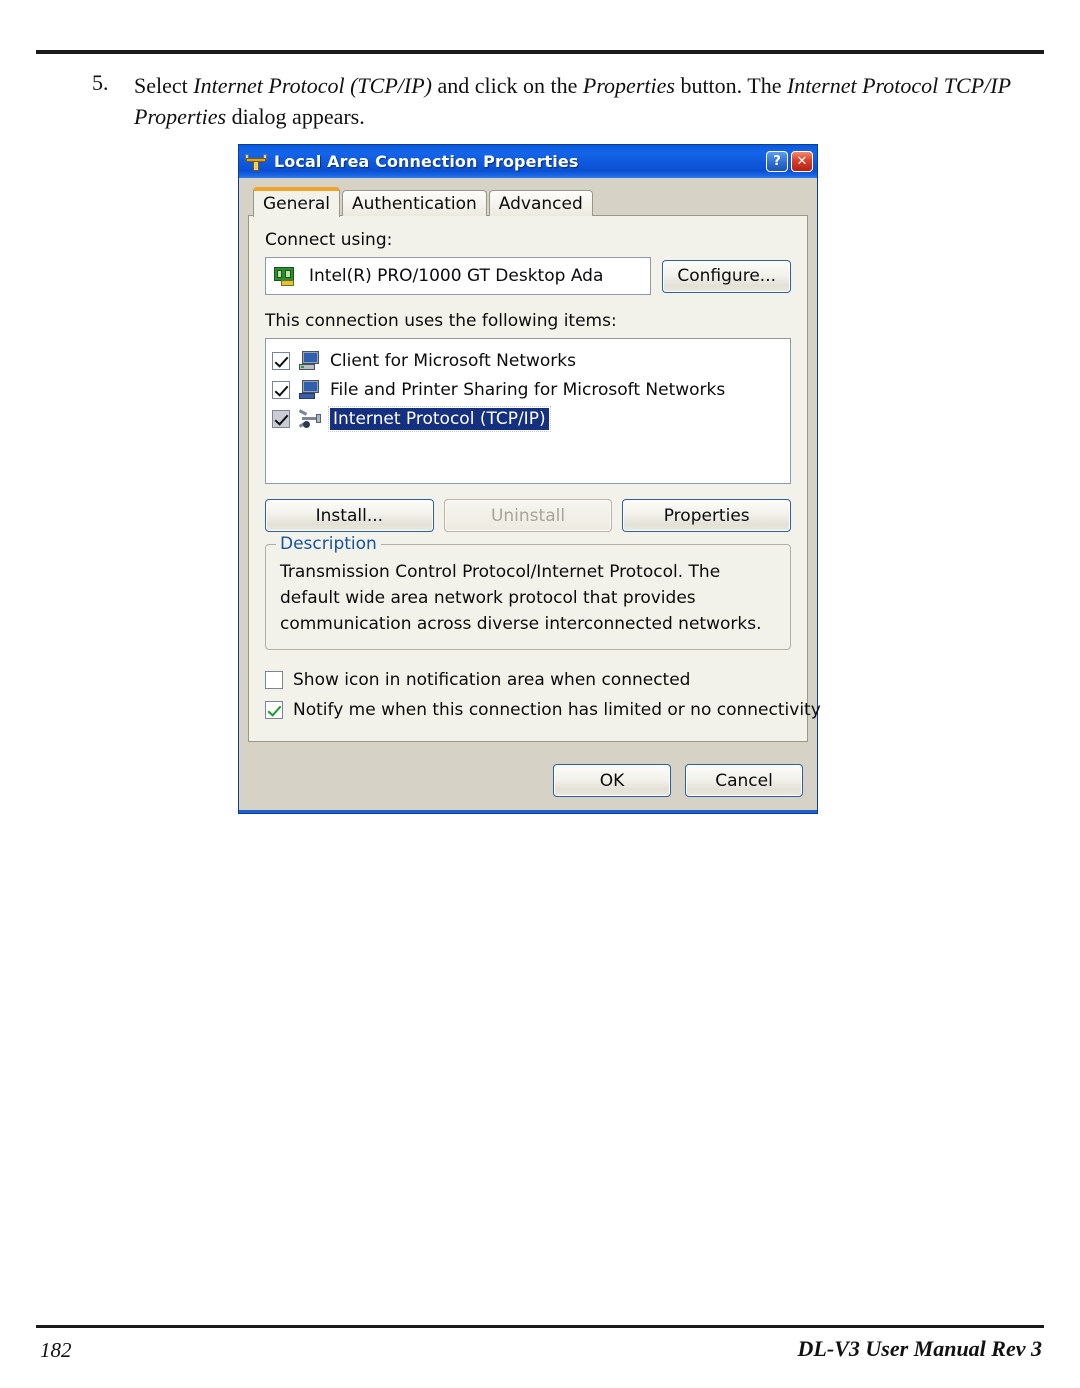  What do you see at coordinates (296, 202) in the screenshot?
I see `tab-general: General` at bounding box center [296, 202].